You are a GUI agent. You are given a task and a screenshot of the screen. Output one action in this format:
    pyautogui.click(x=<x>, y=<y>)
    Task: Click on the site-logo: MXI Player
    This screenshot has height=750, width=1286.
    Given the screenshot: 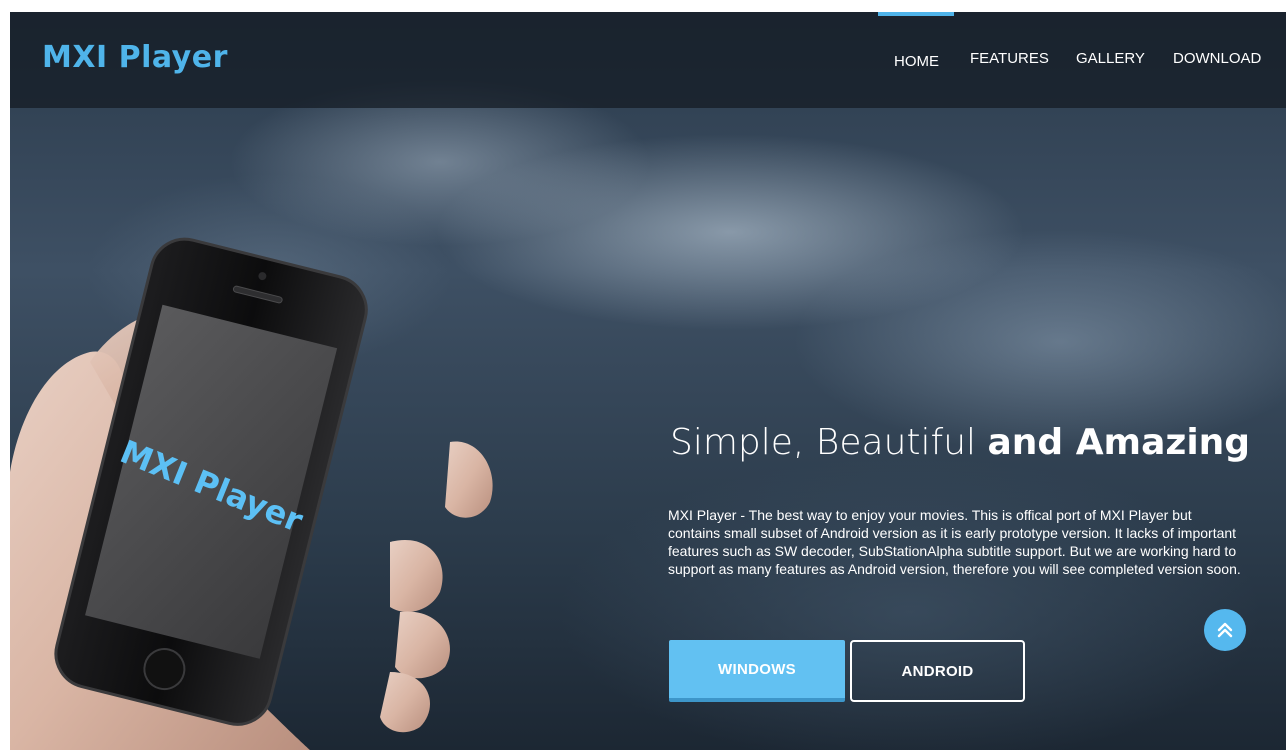 What is the action you would take?
    pyautogui.click(x=135, y=57)
    